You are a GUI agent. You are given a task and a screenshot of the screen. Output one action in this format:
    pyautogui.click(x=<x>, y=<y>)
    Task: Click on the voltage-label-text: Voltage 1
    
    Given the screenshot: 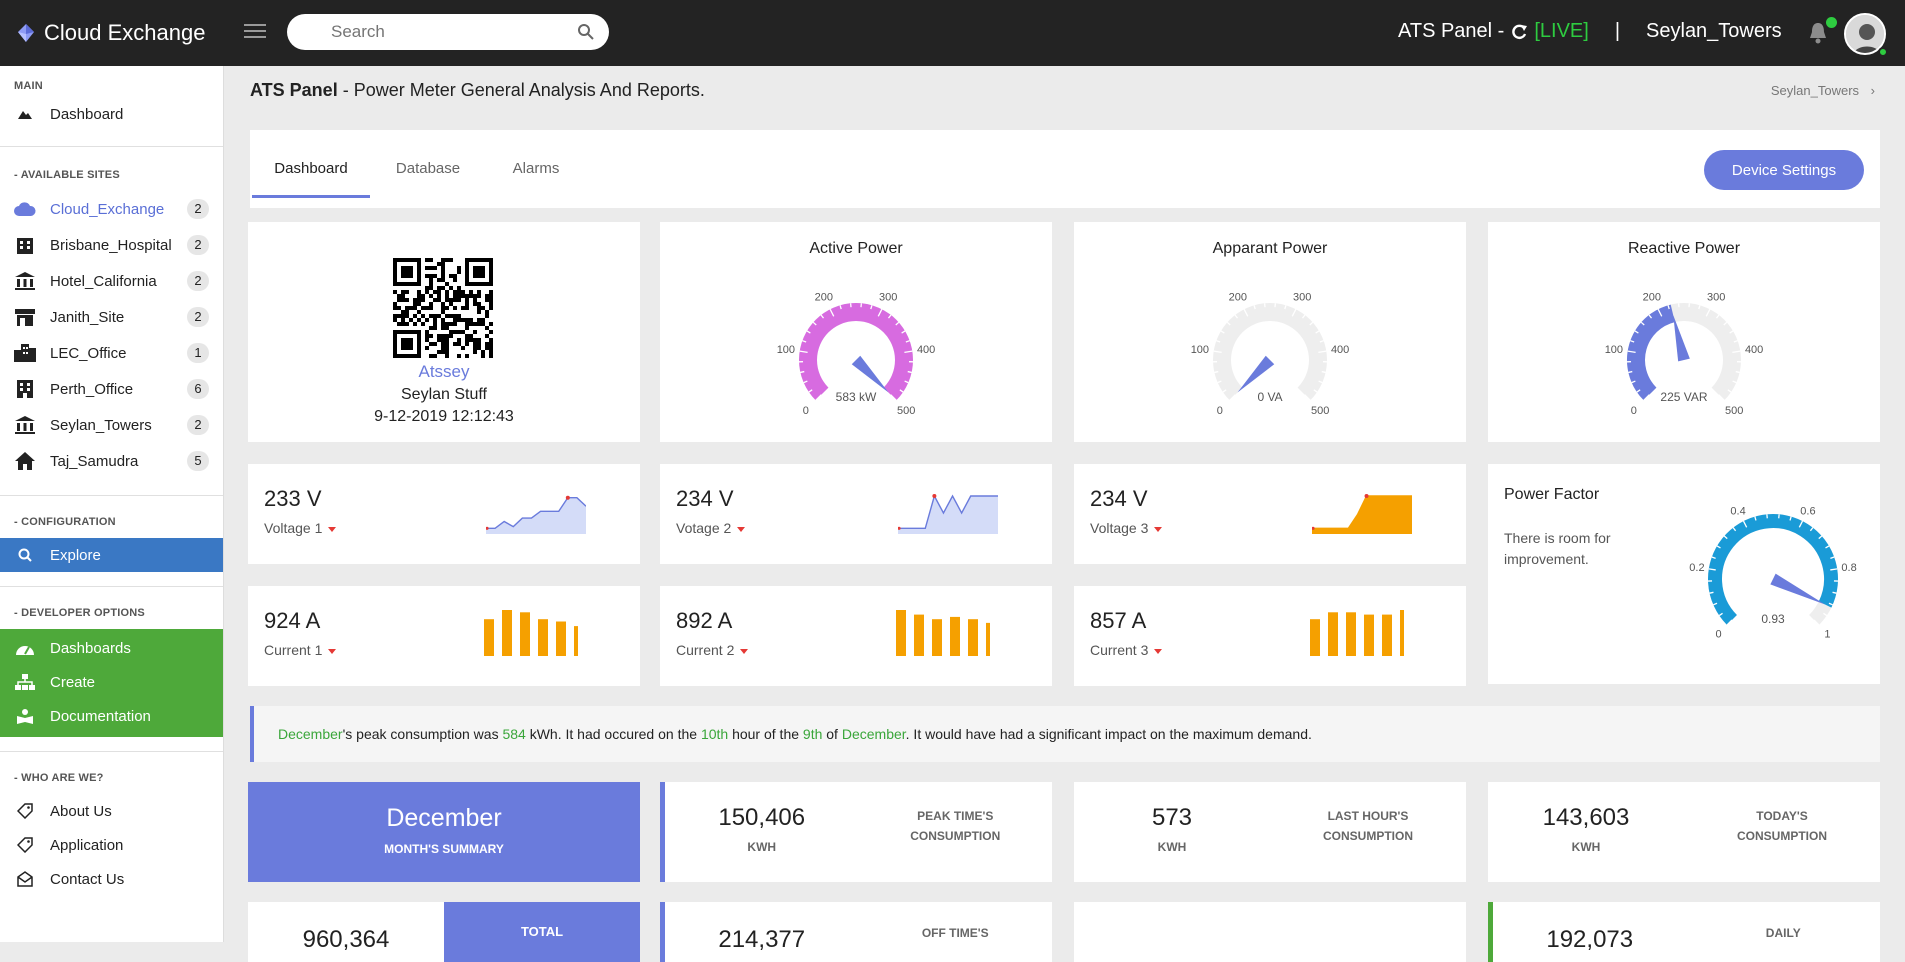 What is the action you would take?
    pyautogui.click(x=293, y=528)
    